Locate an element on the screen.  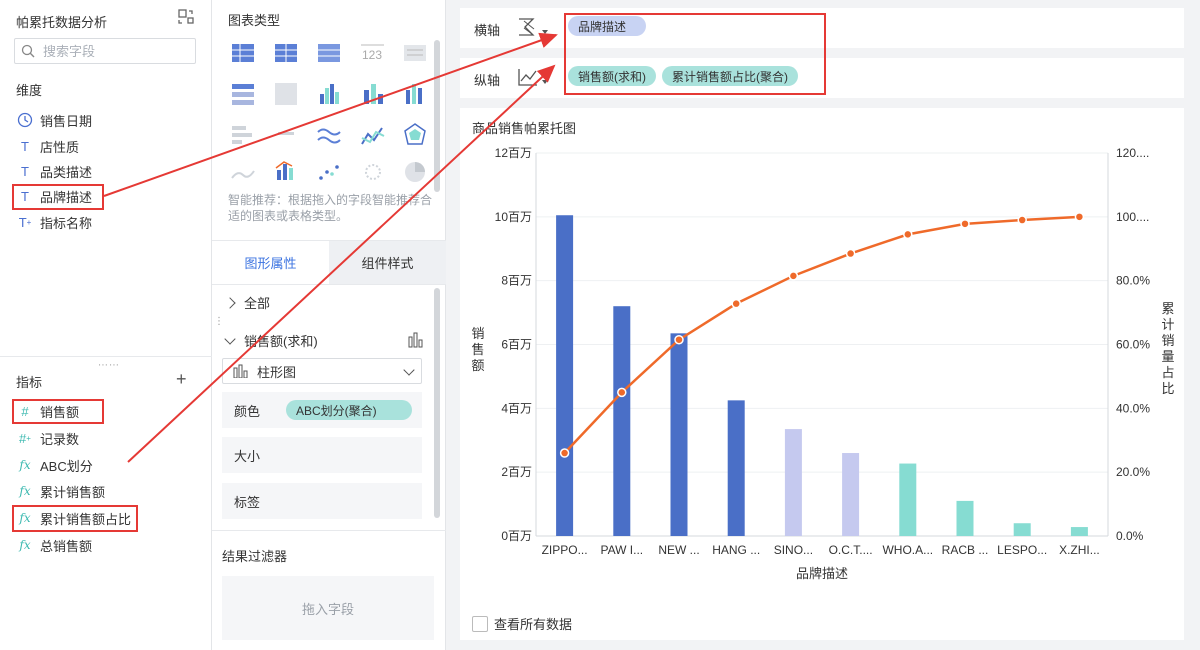
color-property: 颜色 ABC划分(聚合) is located at coordinates (322, 410).